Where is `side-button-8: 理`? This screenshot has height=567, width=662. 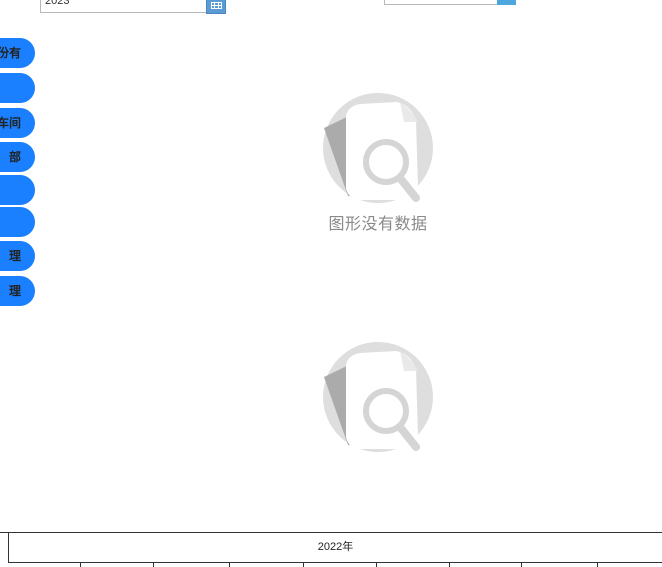
side-button-8: 理 is located at coordinates (17, 291).